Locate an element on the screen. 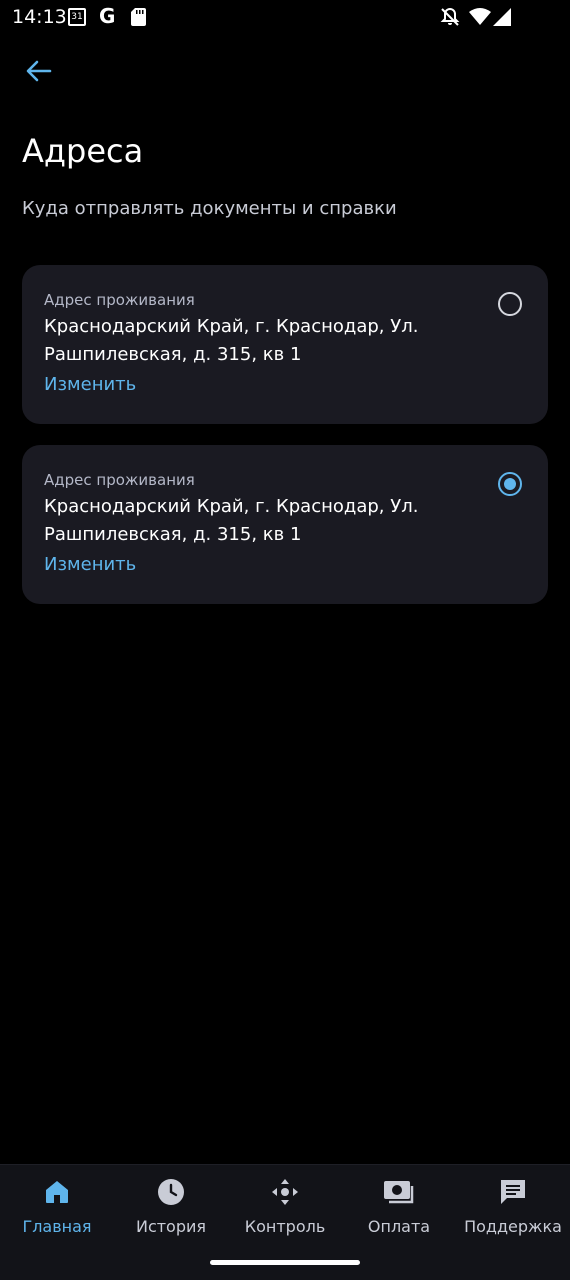  signal-icon is located at coordinates (502, 17).